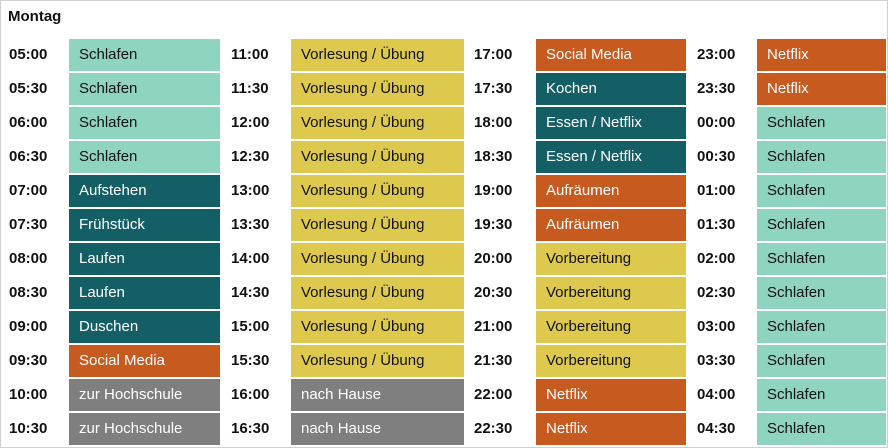  I want to click on time-label: 23:30, so click(716, 88).